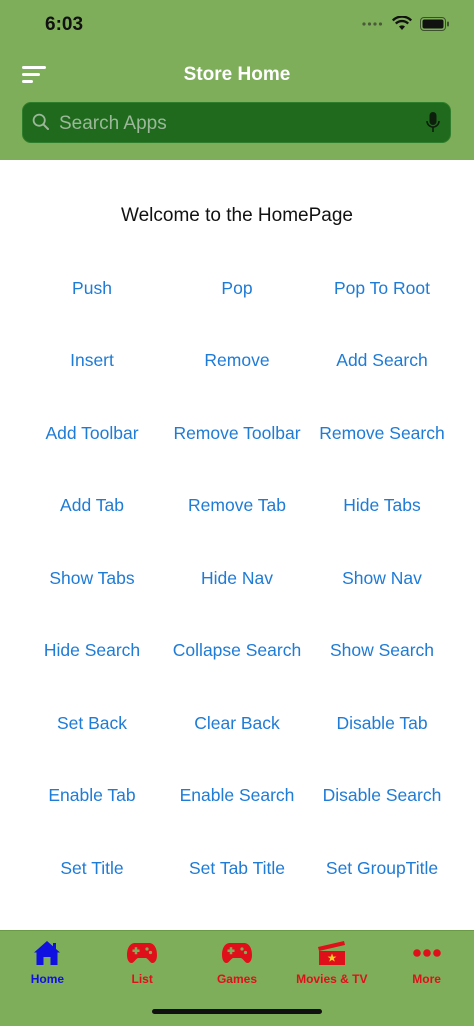 This screenshot has height=1026, width=474. I want to click on enable-tab-button: Enable Tab, so click(92, 796).